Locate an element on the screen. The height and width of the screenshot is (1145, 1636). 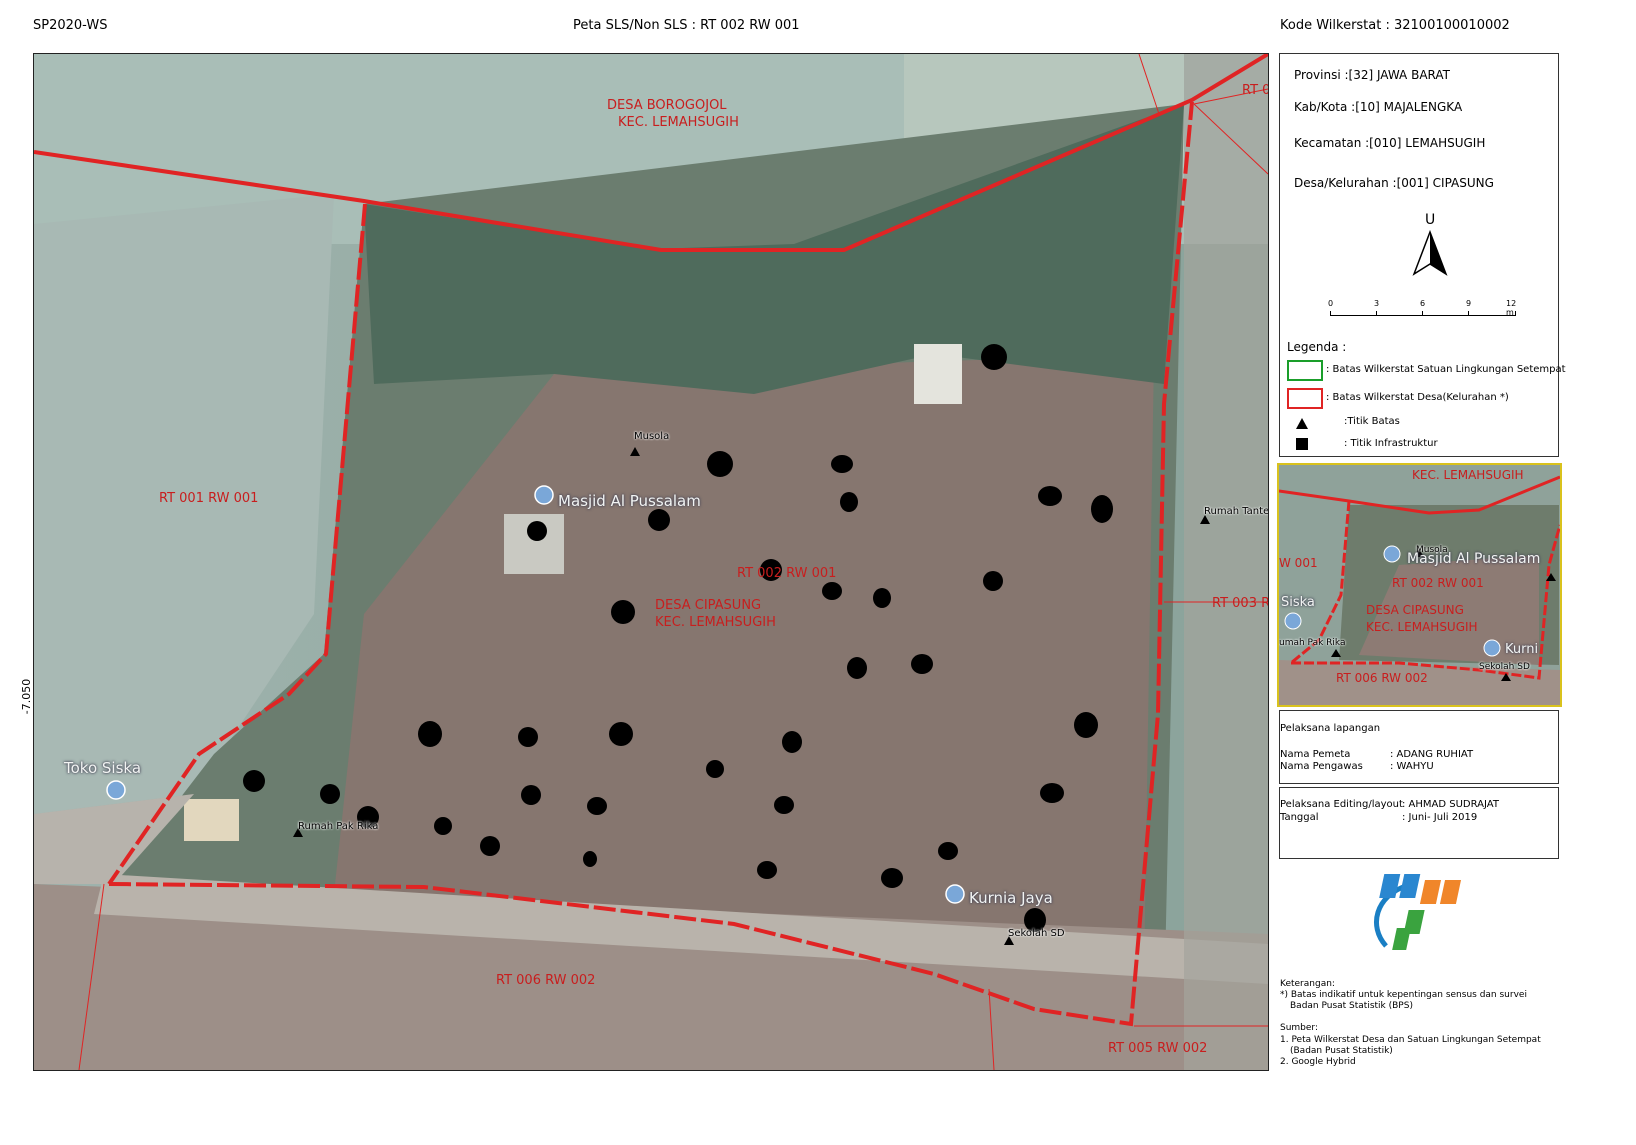
map-title: Peta SLS/Non SLS : RT 002 RW 001 is located at coordinates (686, 25).